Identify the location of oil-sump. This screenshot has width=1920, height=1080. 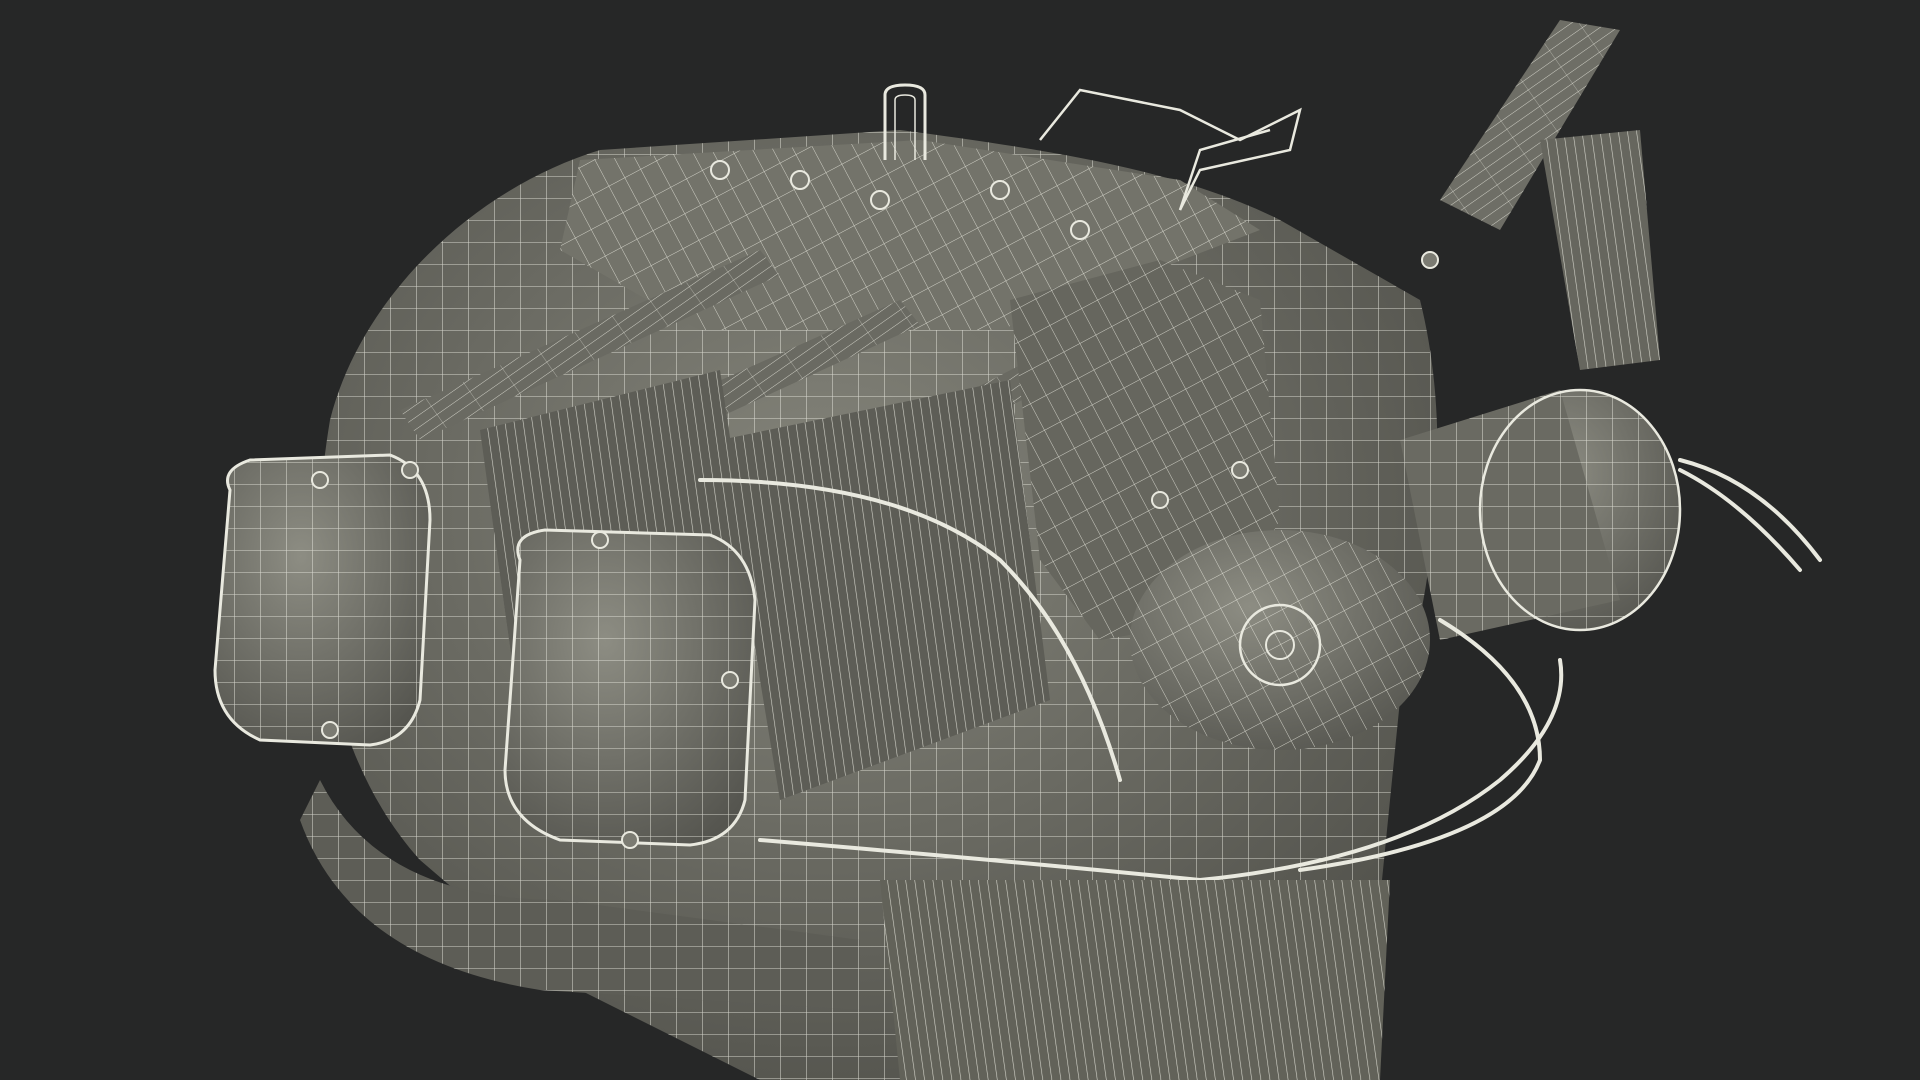
(1135, 980).